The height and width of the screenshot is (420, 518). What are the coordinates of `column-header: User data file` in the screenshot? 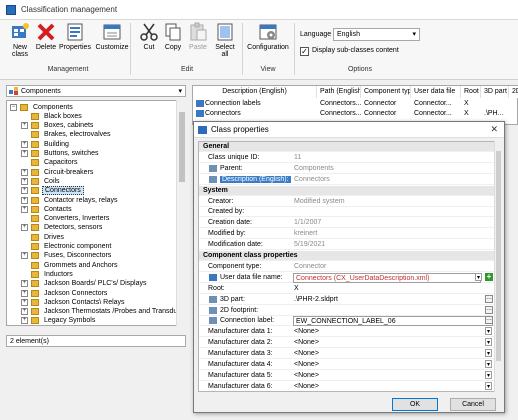 It's located at (436, 92).